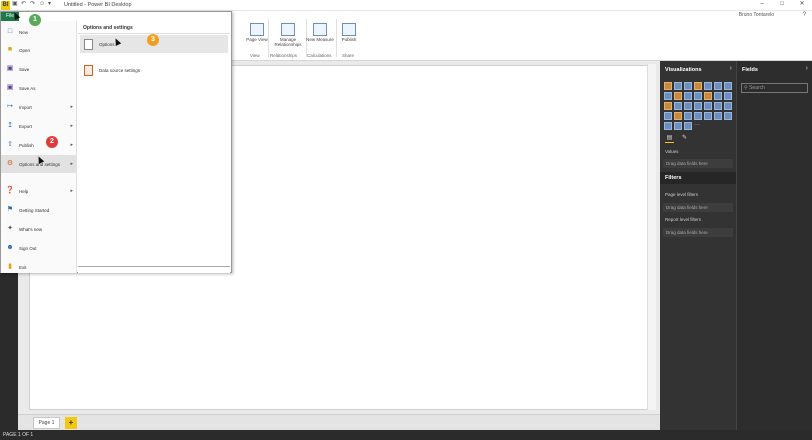 This screenshot has height=440, width=812. Describe the element at coordinates (684, 138) in the screenshot. I see `format-paint-icon: ✎` at that location.